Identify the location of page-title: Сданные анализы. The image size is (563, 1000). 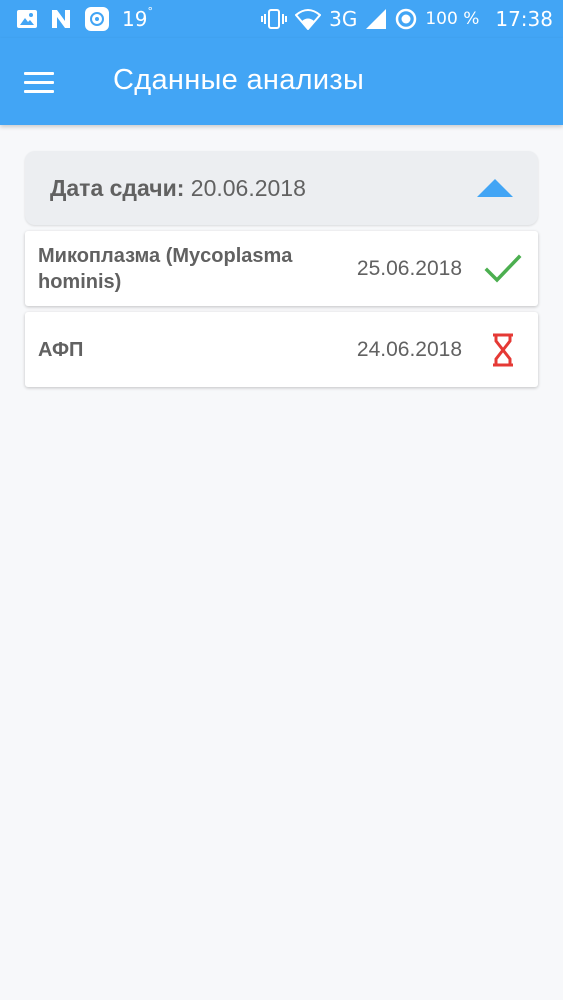
(239, 80).